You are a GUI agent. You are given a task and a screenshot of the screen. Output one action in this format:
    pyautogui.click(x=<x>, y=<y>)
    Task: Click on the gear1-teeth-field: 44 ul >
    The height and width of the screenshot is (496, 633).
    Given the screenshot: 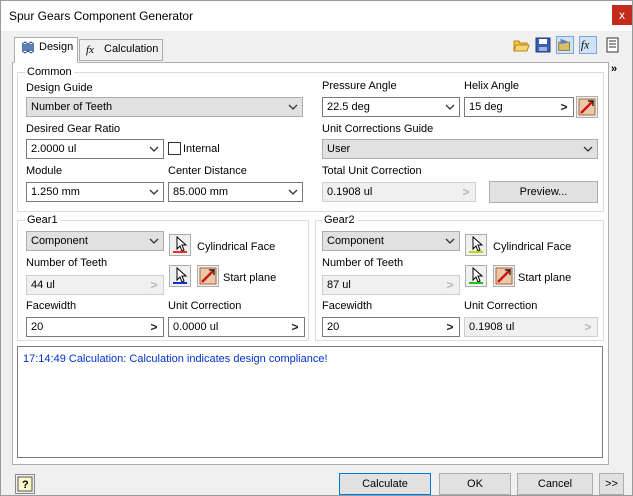 What is the action you would take?
    pyautogui.click(x=95, y=285)
    